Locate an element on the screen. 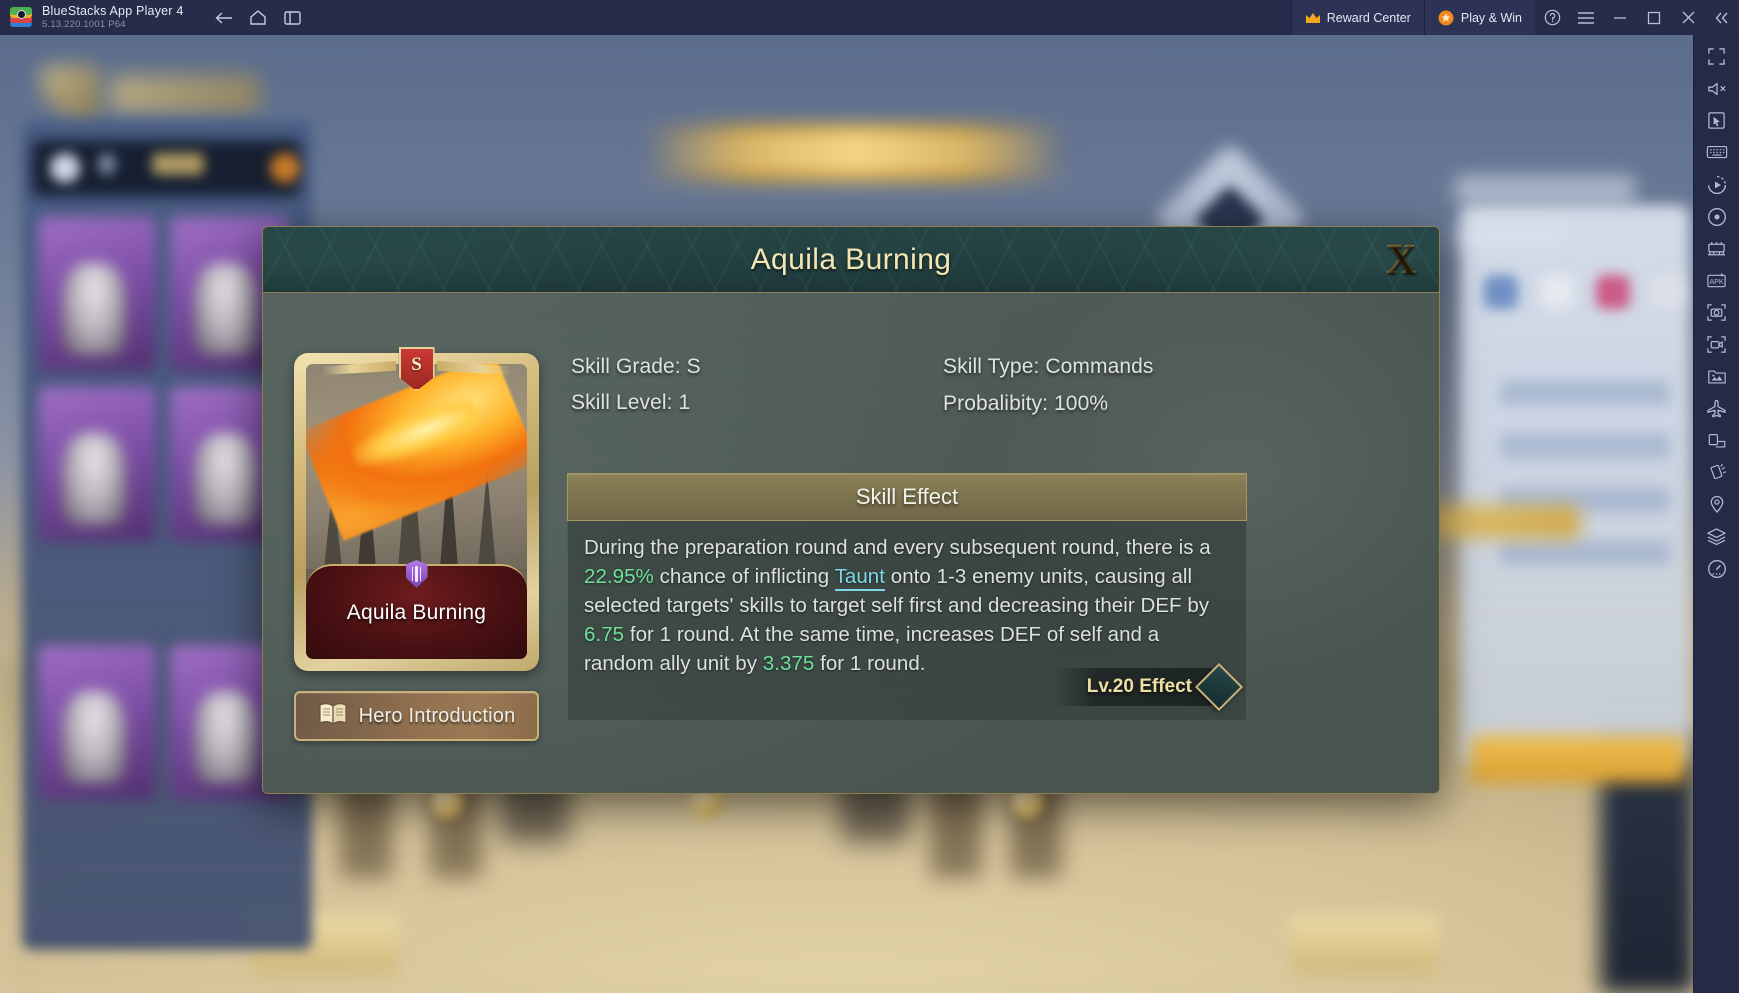 Image resolution: width=1739 pixels, height=993 pixels. background-bottom-card is located at coordinates (1365, 945).